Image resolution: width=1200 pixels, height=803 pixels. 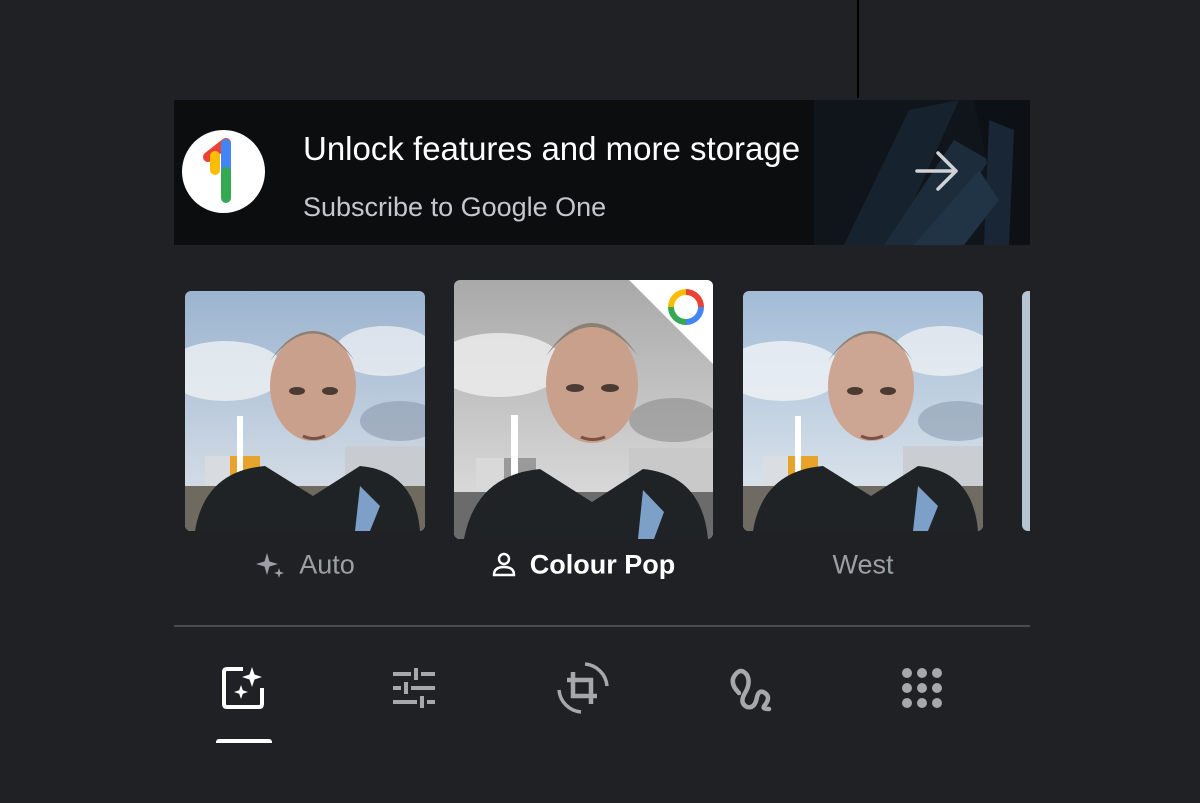 What do you see at coordinates (602, 626) in the screenshot?
I see `toolbar-divider` at bounding box center [602, 626].